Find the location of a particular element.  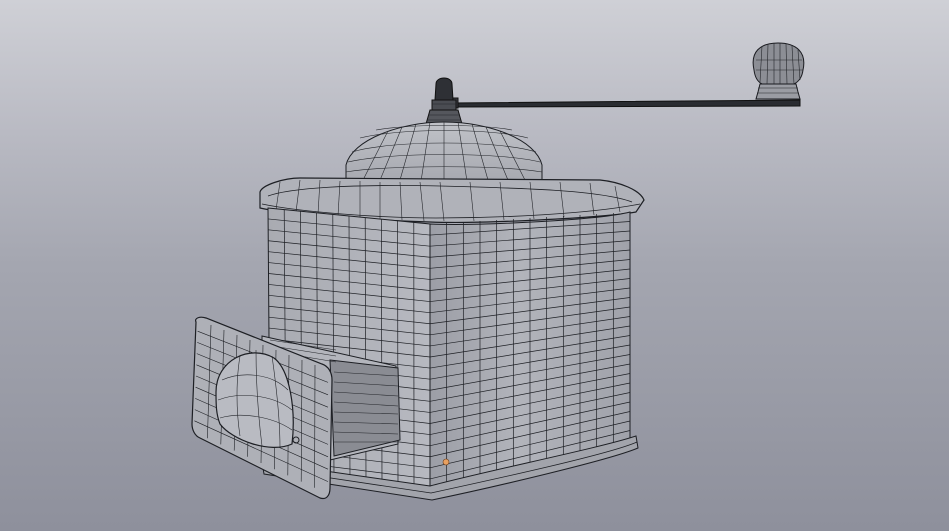

crank-knob is located at coordinates (778, 71).